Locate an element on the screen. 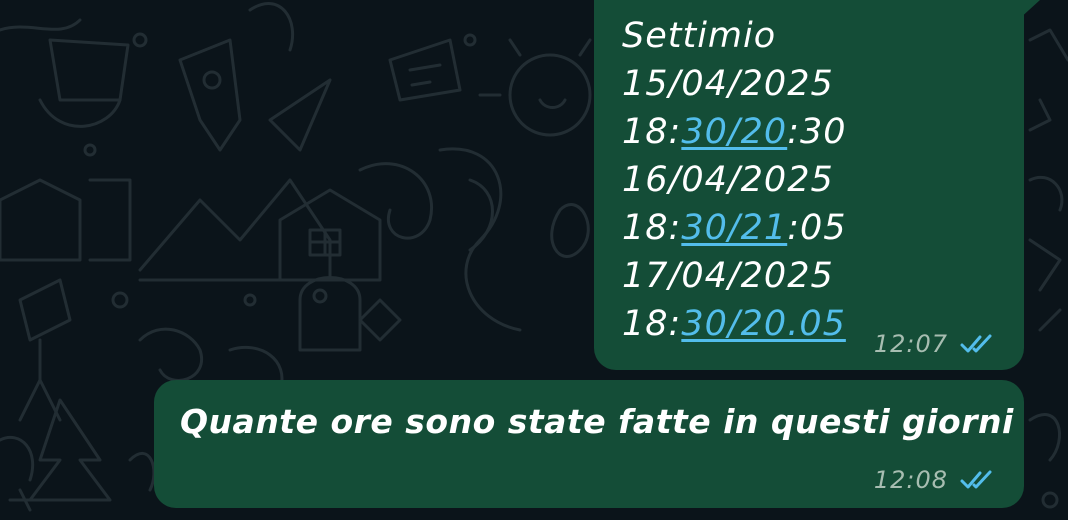 This screenshot has width=1068, height=520. phone-number-link: 30/20.05 is located at coordinates (763, 324).